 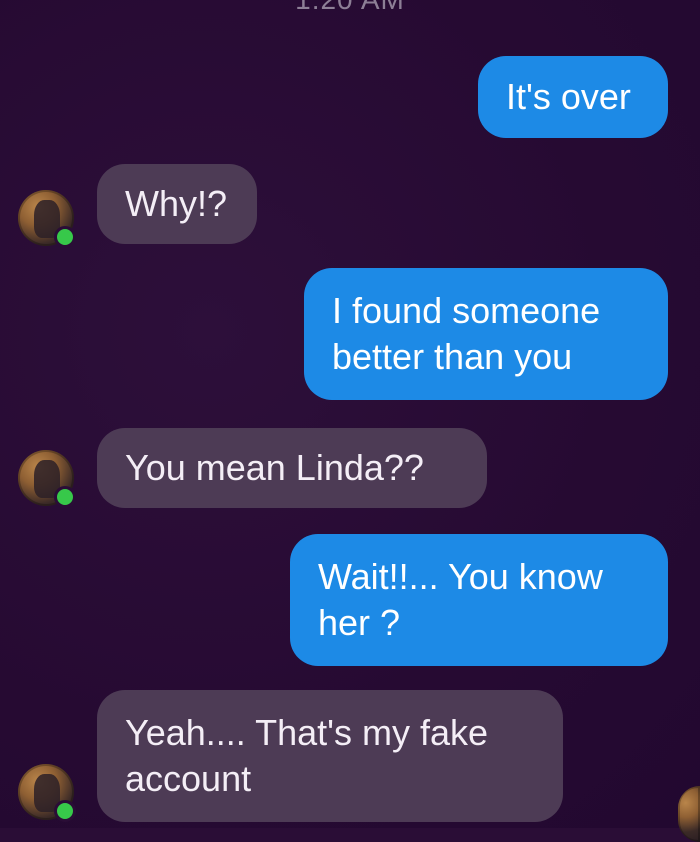 I want to click on outgoing-message-bubble: It's over, so click(x=573, y=97).